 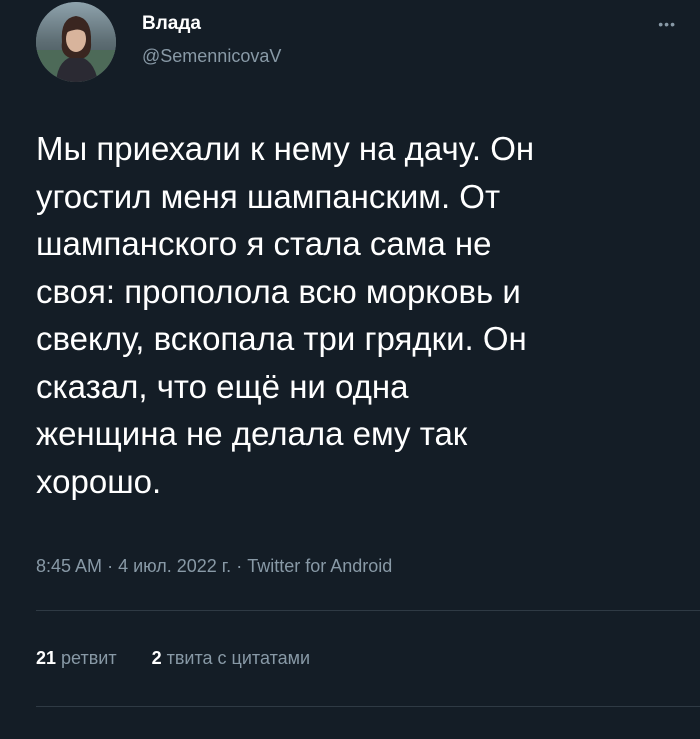 What do you see at coordinates (89, 658) in the screenshot?
I see `retweets-label: ретвит` at bounding box center [89, 658].